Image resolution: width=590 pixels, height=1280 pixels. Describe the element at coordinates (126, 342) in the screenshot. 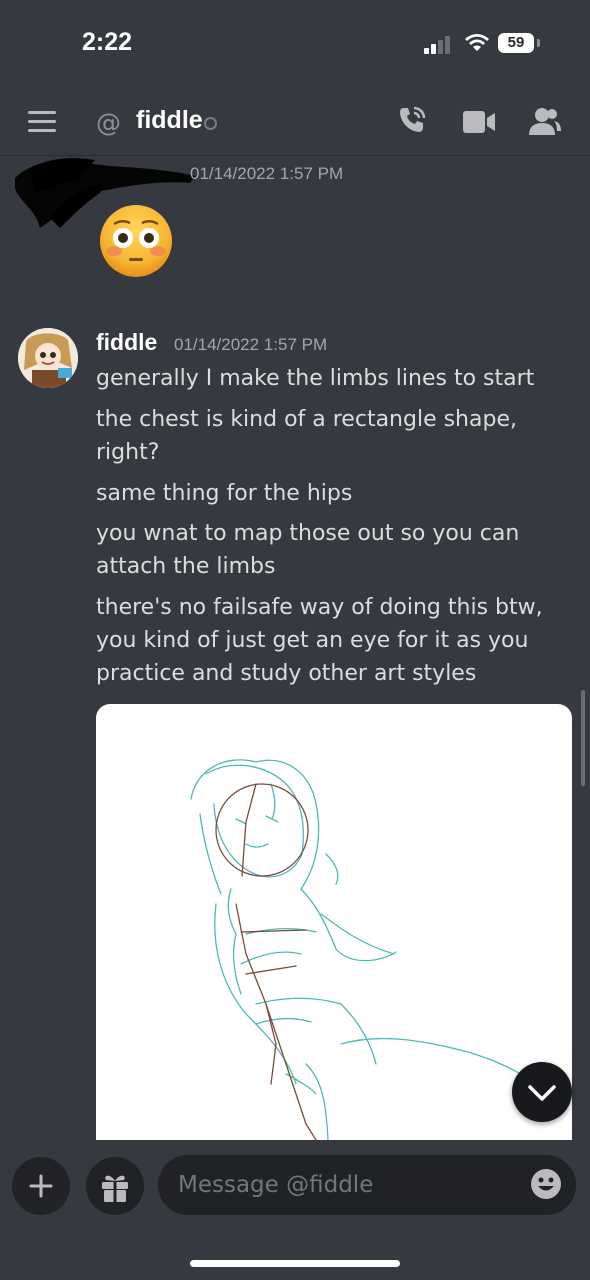

I see `message-author: fiddle` at that location.